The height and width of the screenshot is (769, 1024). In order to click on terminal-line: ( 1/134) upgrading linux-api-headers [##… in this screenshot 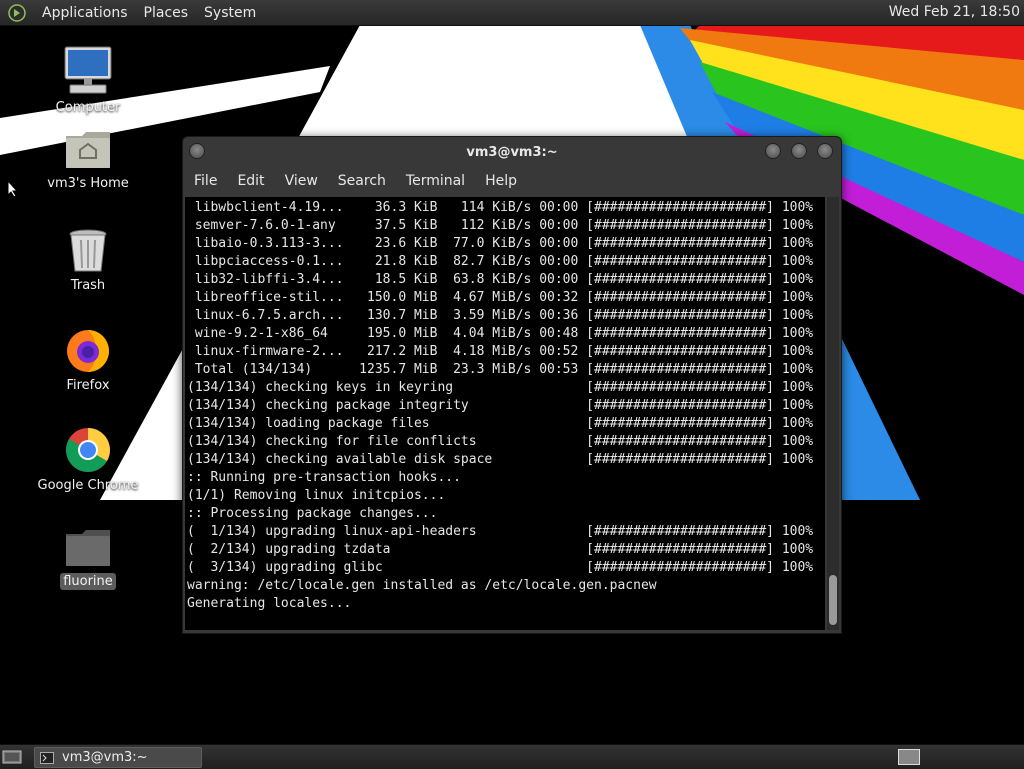, I will do `click(500, 531)`.